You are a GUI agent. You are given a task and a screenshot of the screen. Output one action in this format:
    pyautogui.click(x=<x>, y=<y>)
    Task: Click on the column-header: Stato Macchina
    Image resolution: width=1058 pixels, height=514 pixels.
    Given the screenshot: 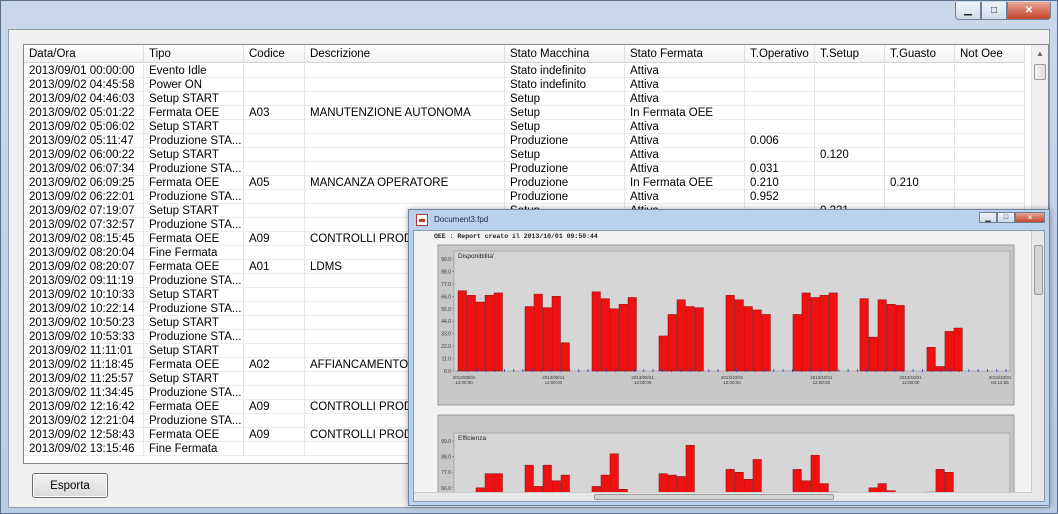 What is the action you would take?
    pyautogui.click(x=565, y=54)
    